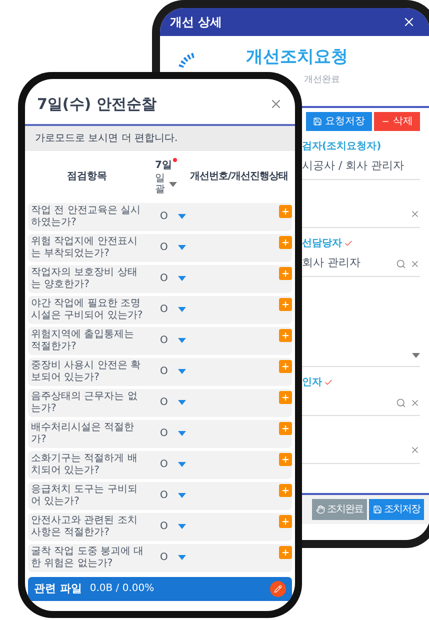 The image size is (429, 620). Describe the element at coordinates (84, 278) in the screenshot. I see `check-question: 작업자의 보호장비 상태는 양호한가?` at that location.